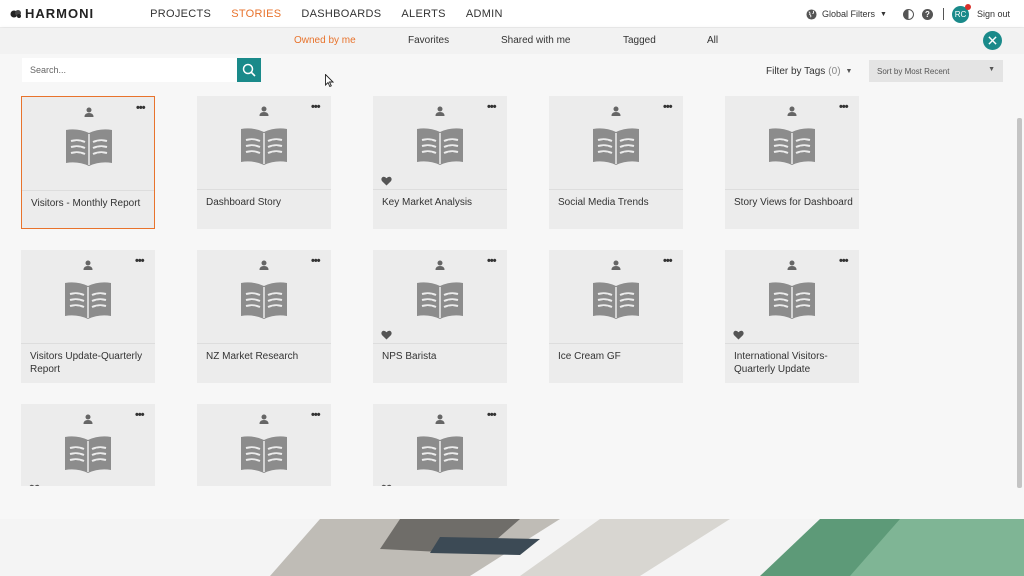 This screenshot has width=1024, height=576. I want to click on nav-divider, so click(943, 14).